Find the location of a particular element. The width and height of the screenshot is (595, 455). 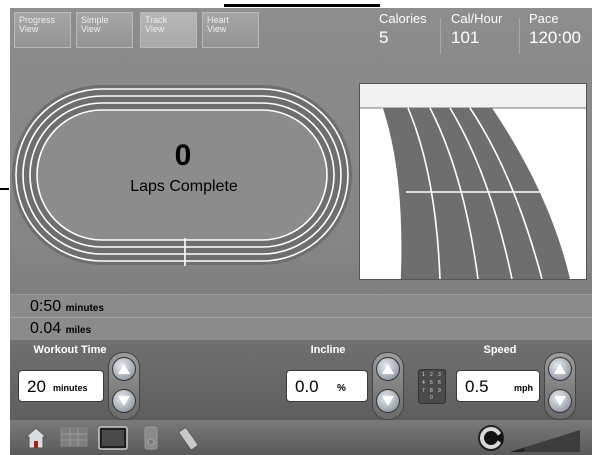

keypad-key: 0 is located at coordinates (431, 398).